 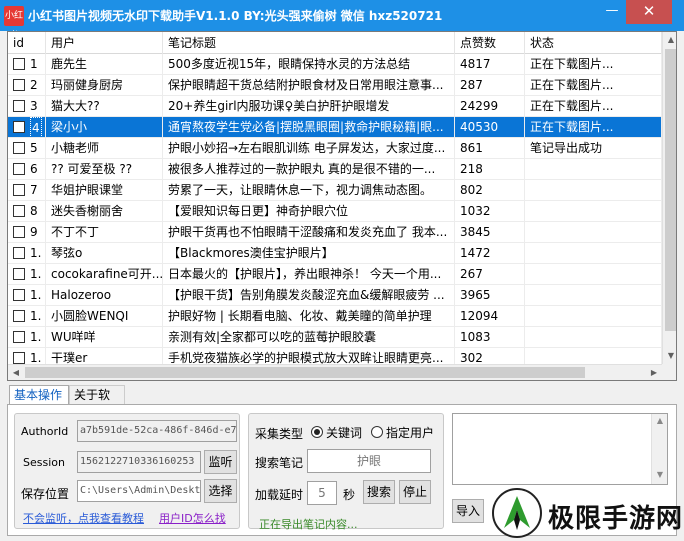 I want to click on tutorial-link: 不会监听，点我查看教程, so click(x=83, y=518).